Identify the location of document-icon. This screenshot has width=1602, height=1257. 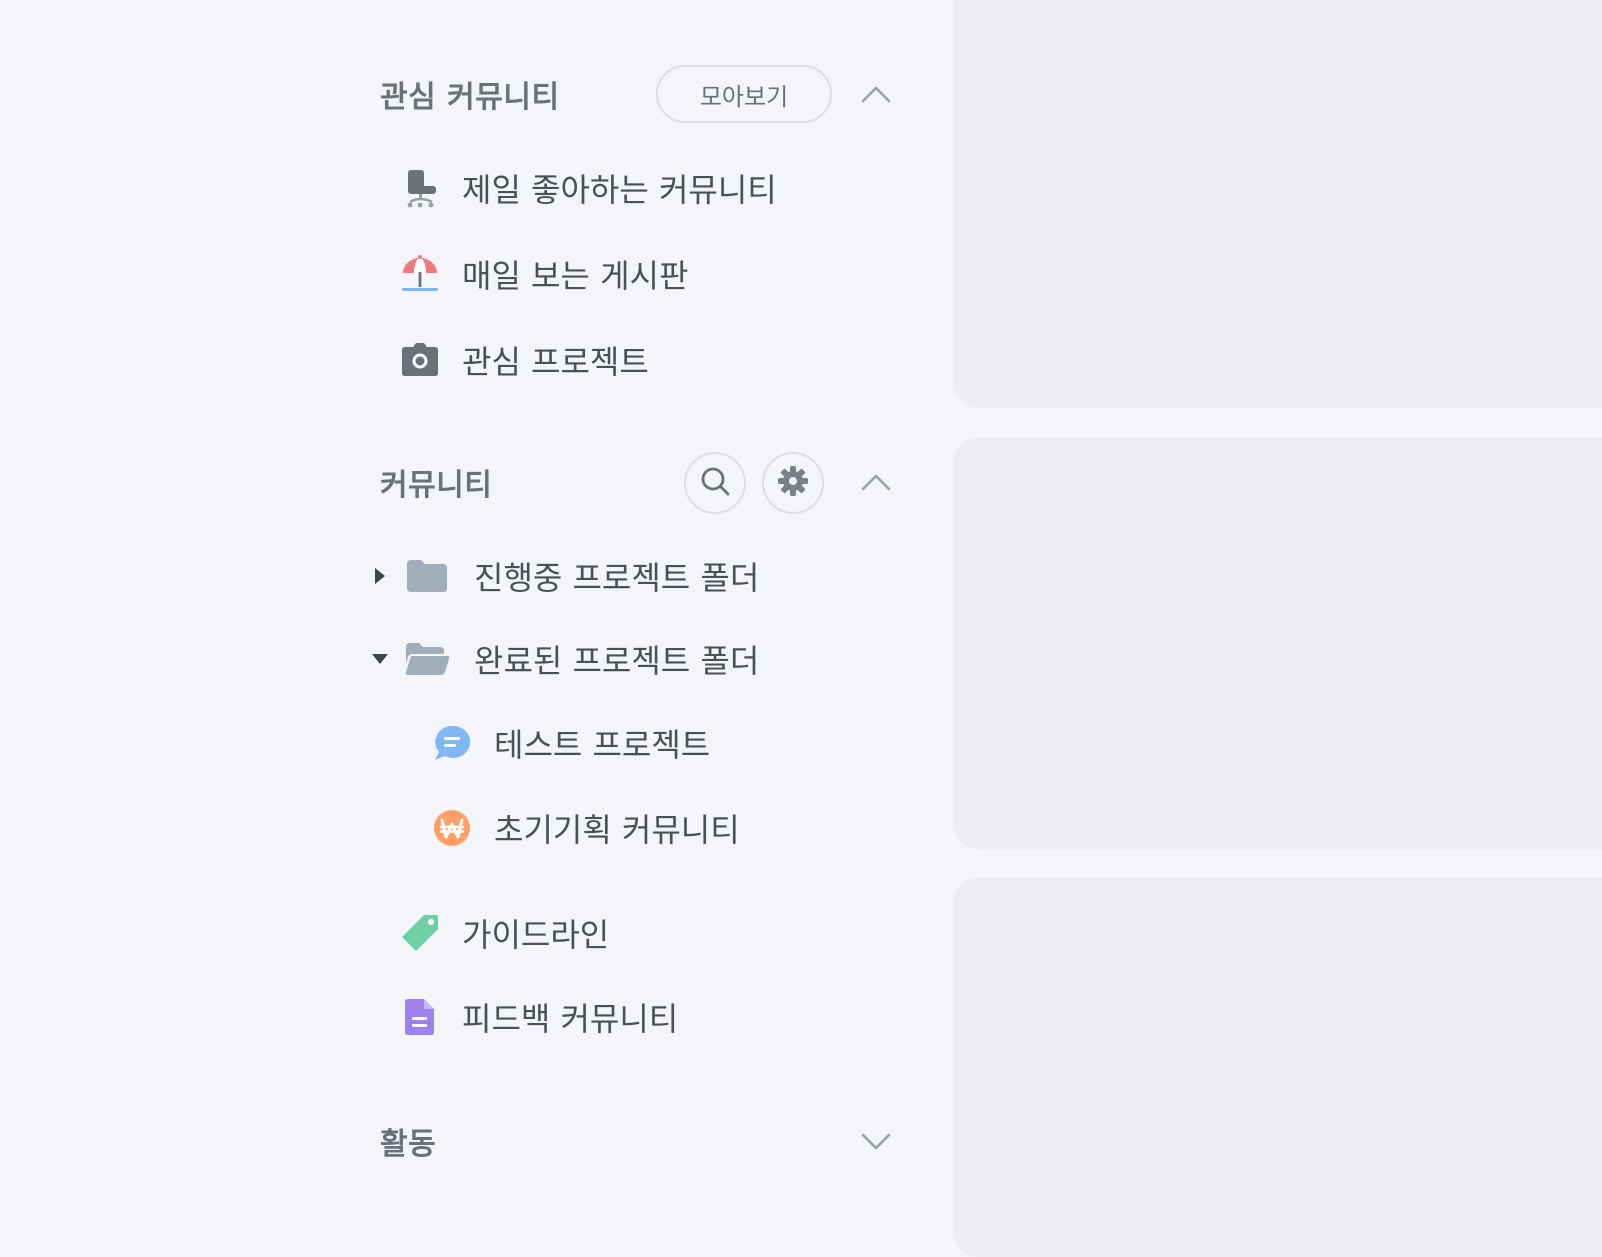
(420, 1017).